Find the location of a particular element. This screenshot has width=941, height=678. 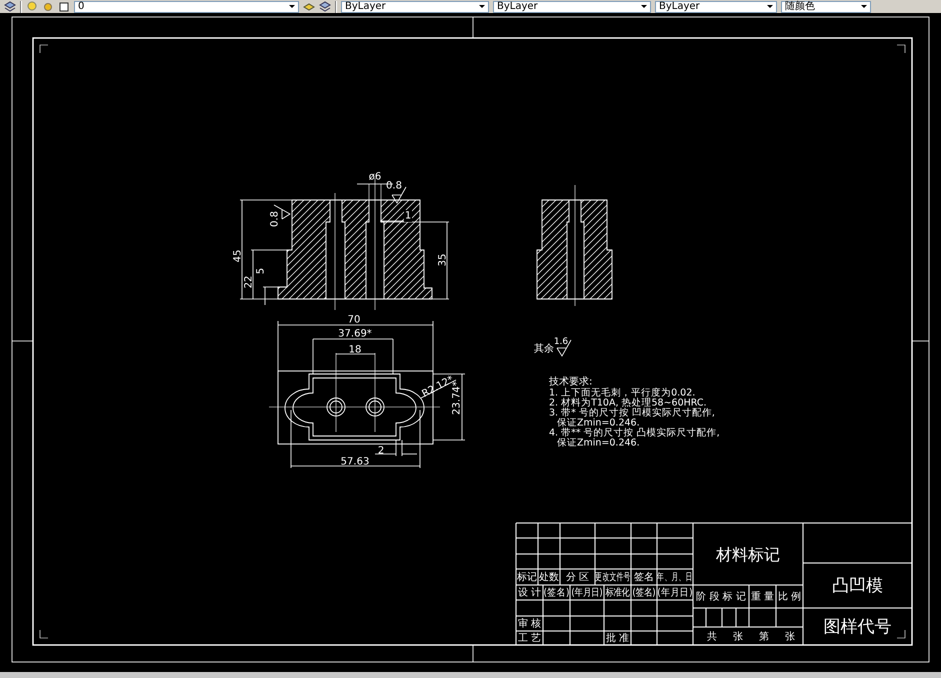

dimension-label: 2 is located at coordinates (381, 451).